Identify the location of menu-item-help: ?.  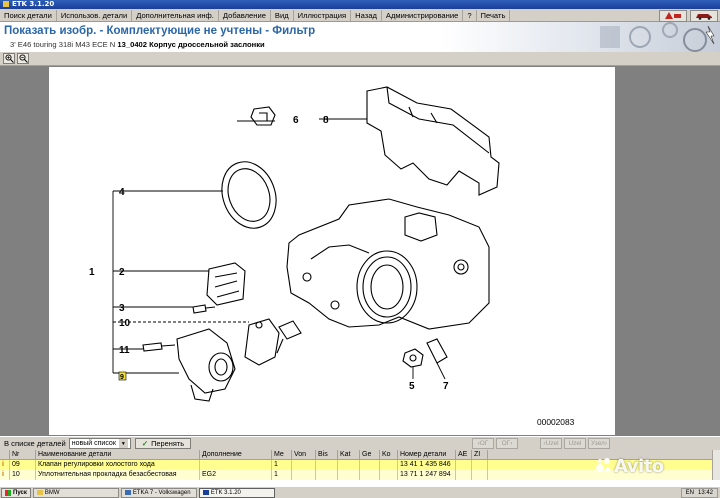
(470, 15).